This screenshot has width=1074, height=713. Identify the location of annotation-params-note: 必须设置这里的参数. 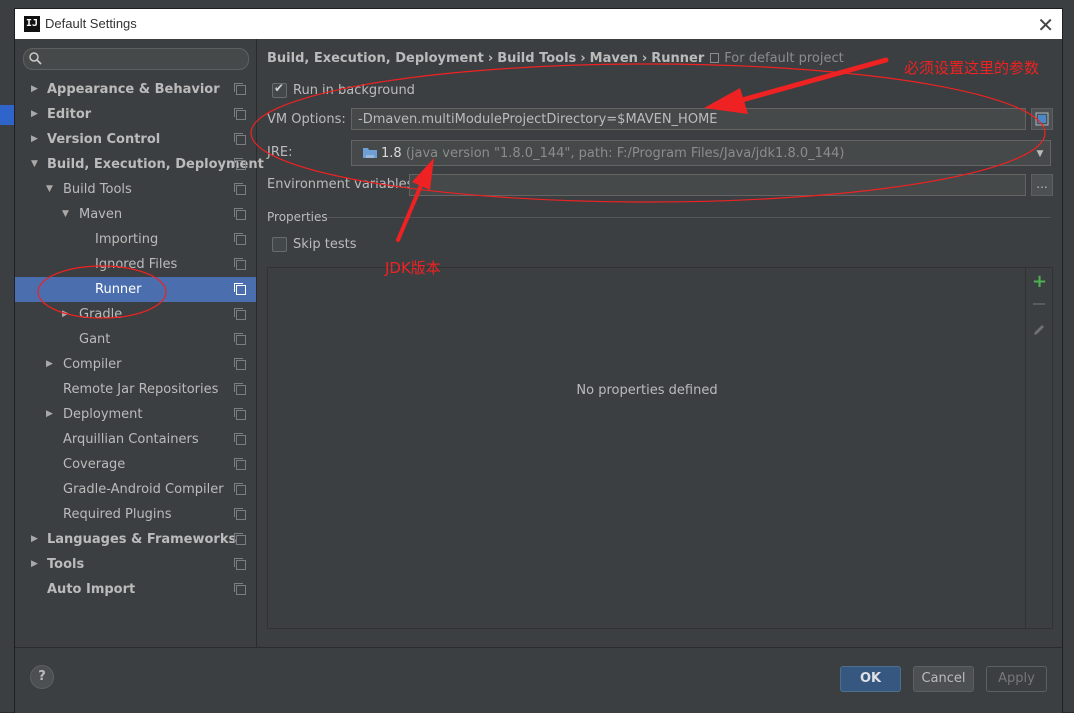
(972, 68).